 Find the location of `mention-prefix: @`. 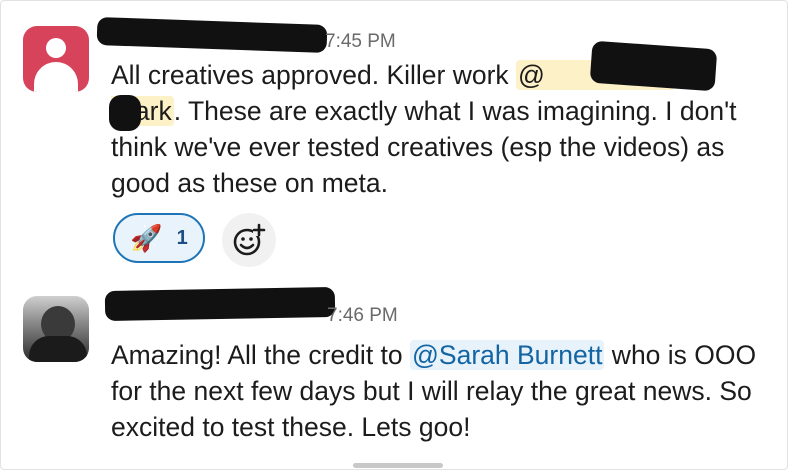

mention-prefix: @ is located at coordinates (531, 75).